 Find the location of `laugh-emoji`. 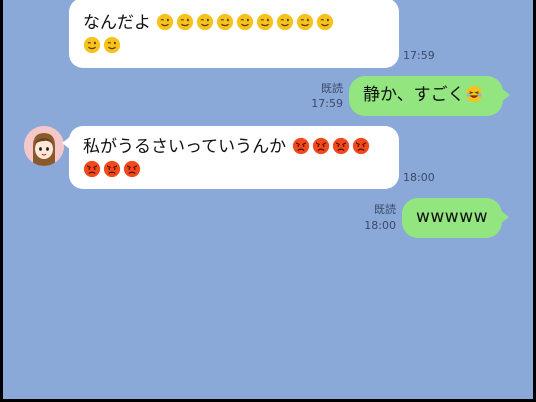

laugh-emoji is located at coordinates (475, 95).